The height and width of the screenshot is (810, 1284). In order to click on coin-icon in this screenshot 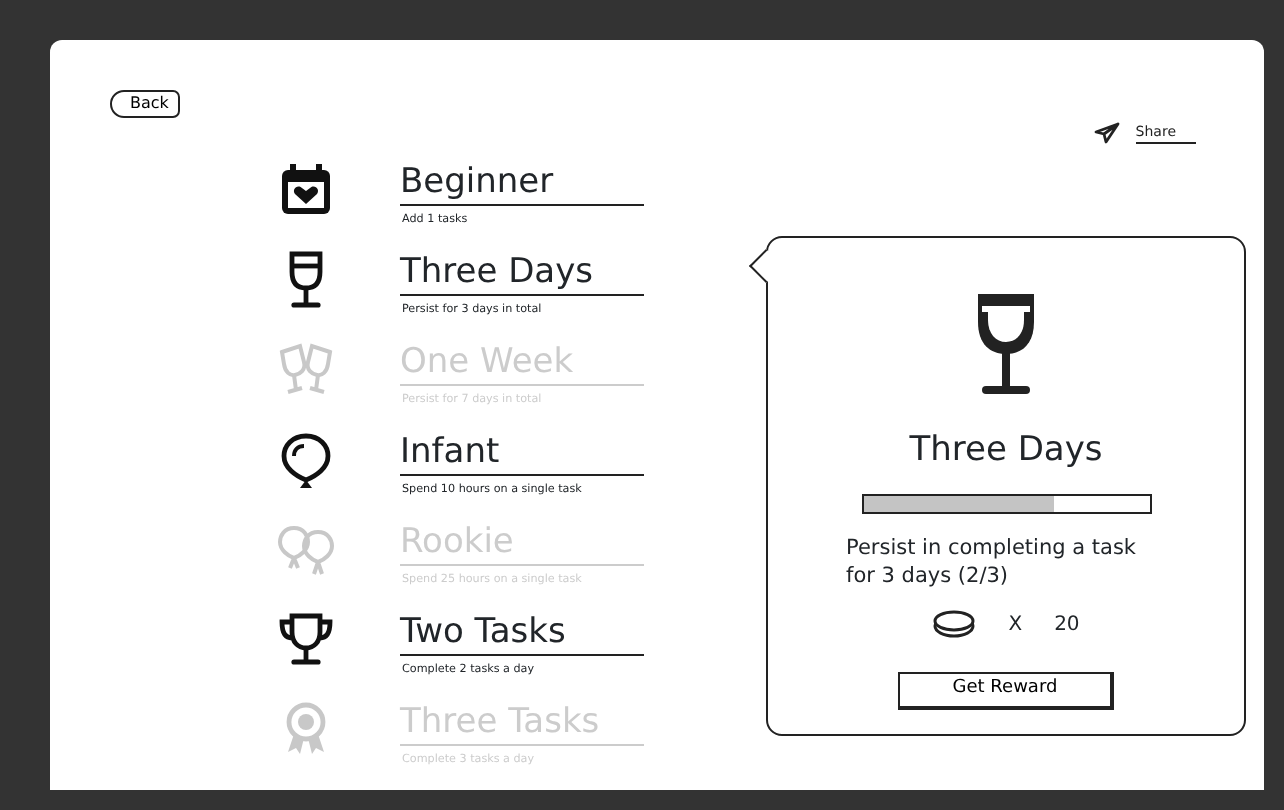, I will do `click(954, 624)`.